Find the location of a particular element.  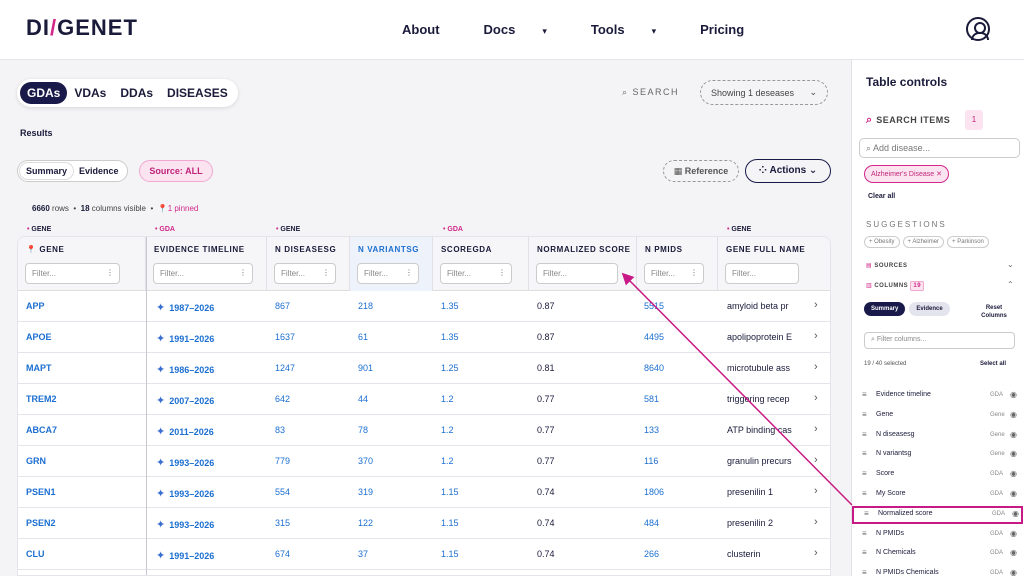

cell-ndis: 315 is located at coordinates (282, 523).